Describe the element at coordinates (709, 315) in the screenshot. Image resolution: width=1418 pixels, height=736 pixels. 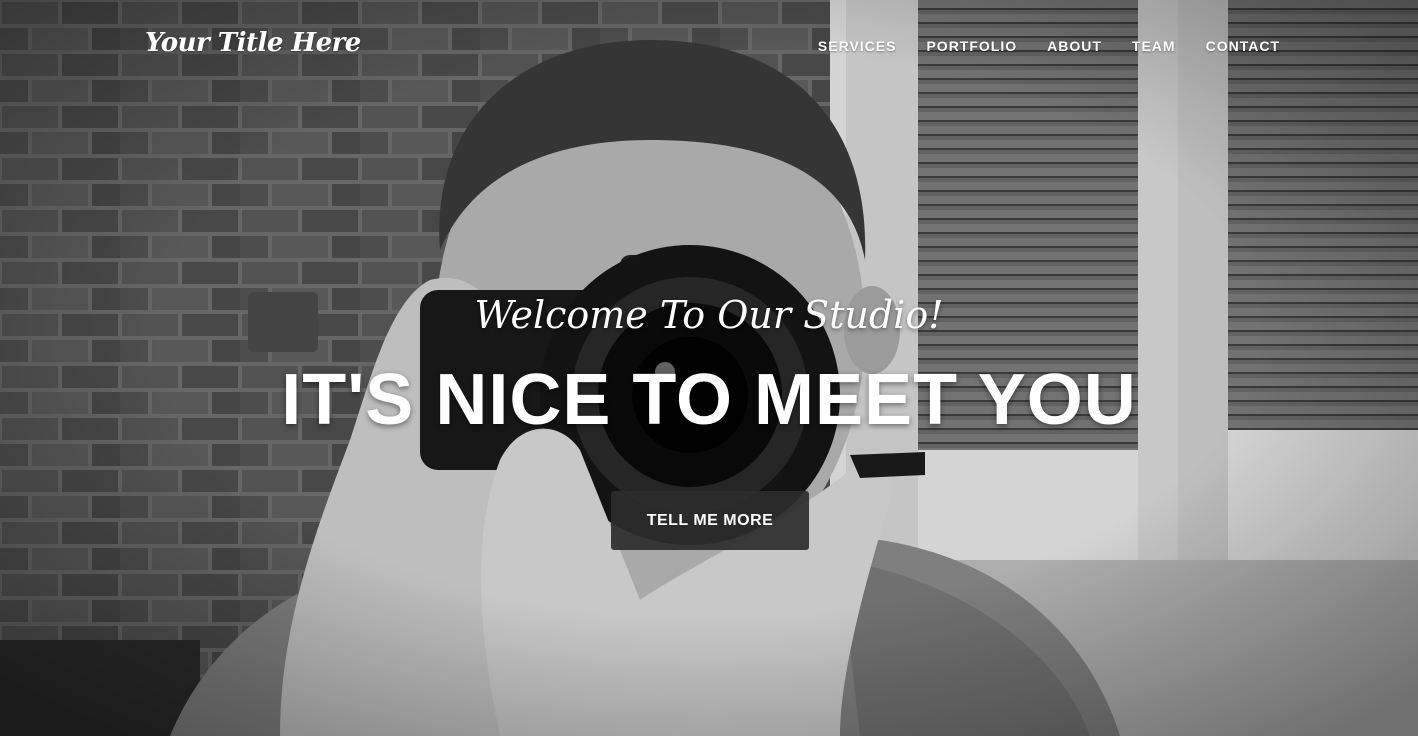
I see `intro-lead-text: Welcome To Our Studio!` at that location.